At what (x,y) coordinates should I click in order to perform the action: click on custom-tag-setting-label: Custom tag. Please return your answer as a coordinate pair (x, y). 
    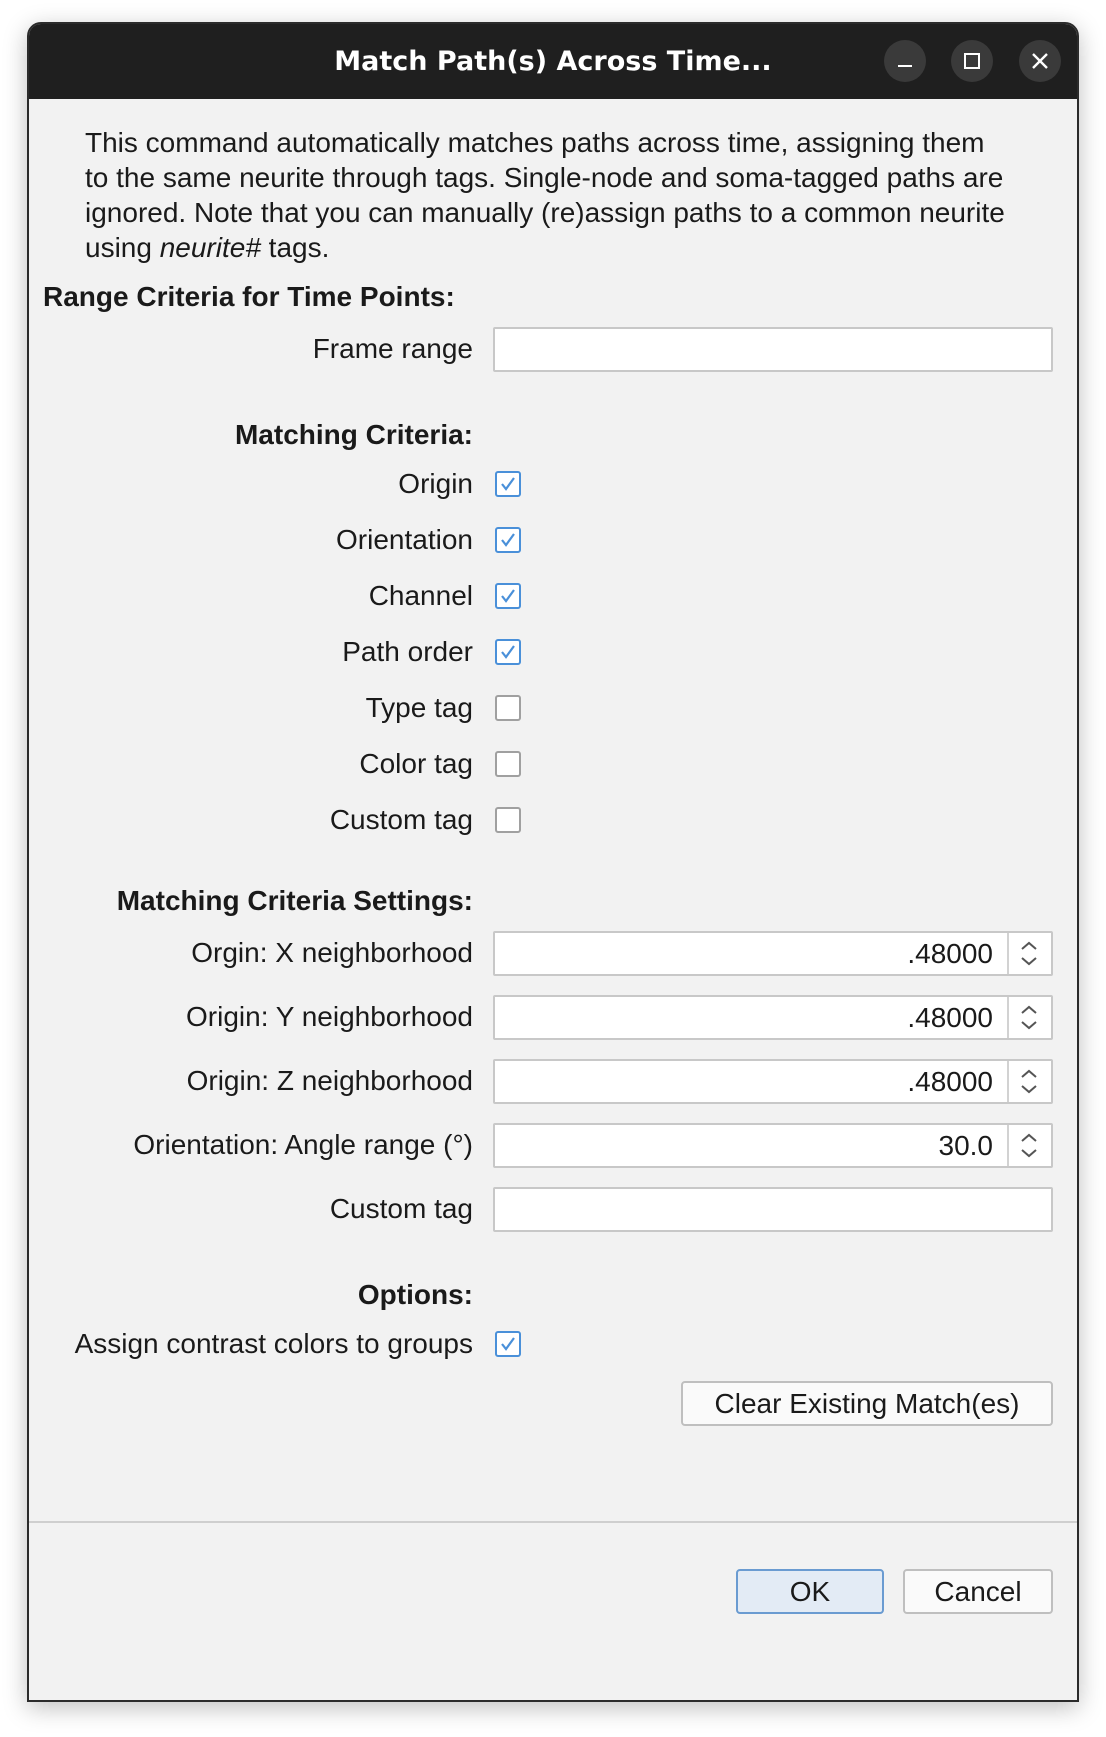
    Looking at the image, I should click on (401, 1208).